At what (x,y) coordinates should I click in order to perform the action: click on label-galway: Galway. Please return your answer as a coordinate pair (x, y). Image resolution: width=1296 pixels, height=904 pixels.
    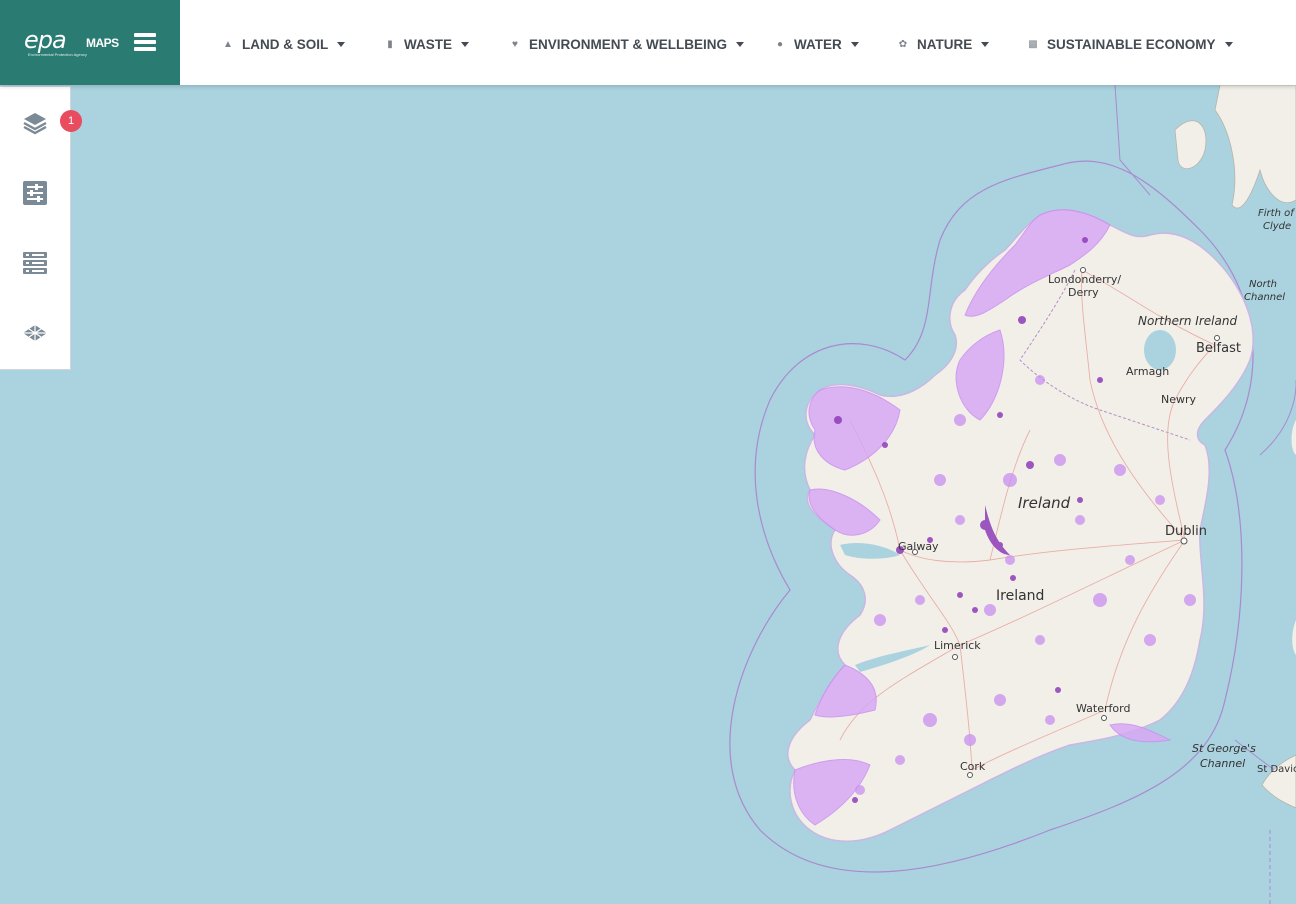
    Looking at the image, I should click on (918, 546).